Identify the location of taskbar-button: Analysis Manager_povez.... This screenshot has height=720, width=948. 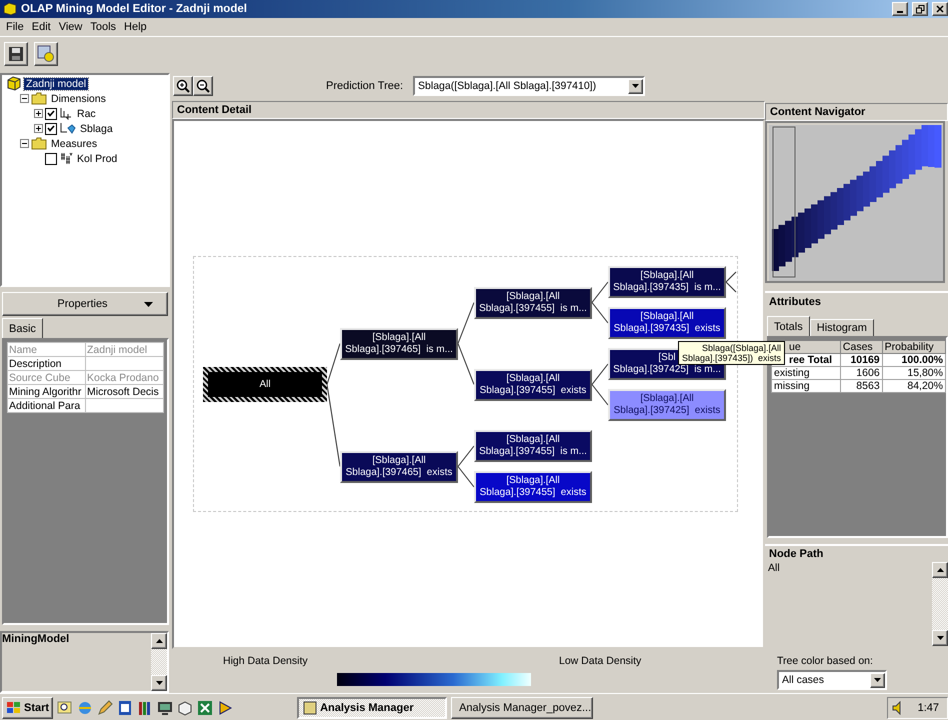
(522, 708).